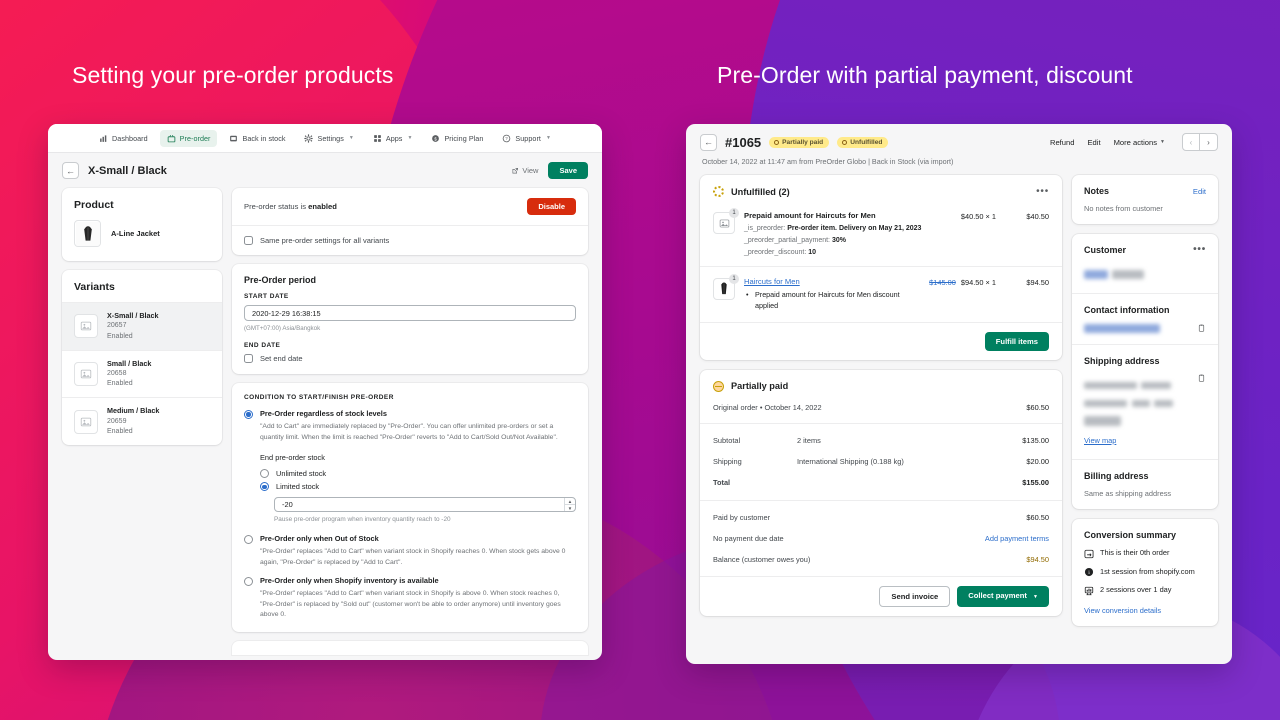  What do you see at coordinates (257, 138) in the screenshot?
I see `nav-item-back-in-stock: Back in stock` at bounding box center [257, 138].